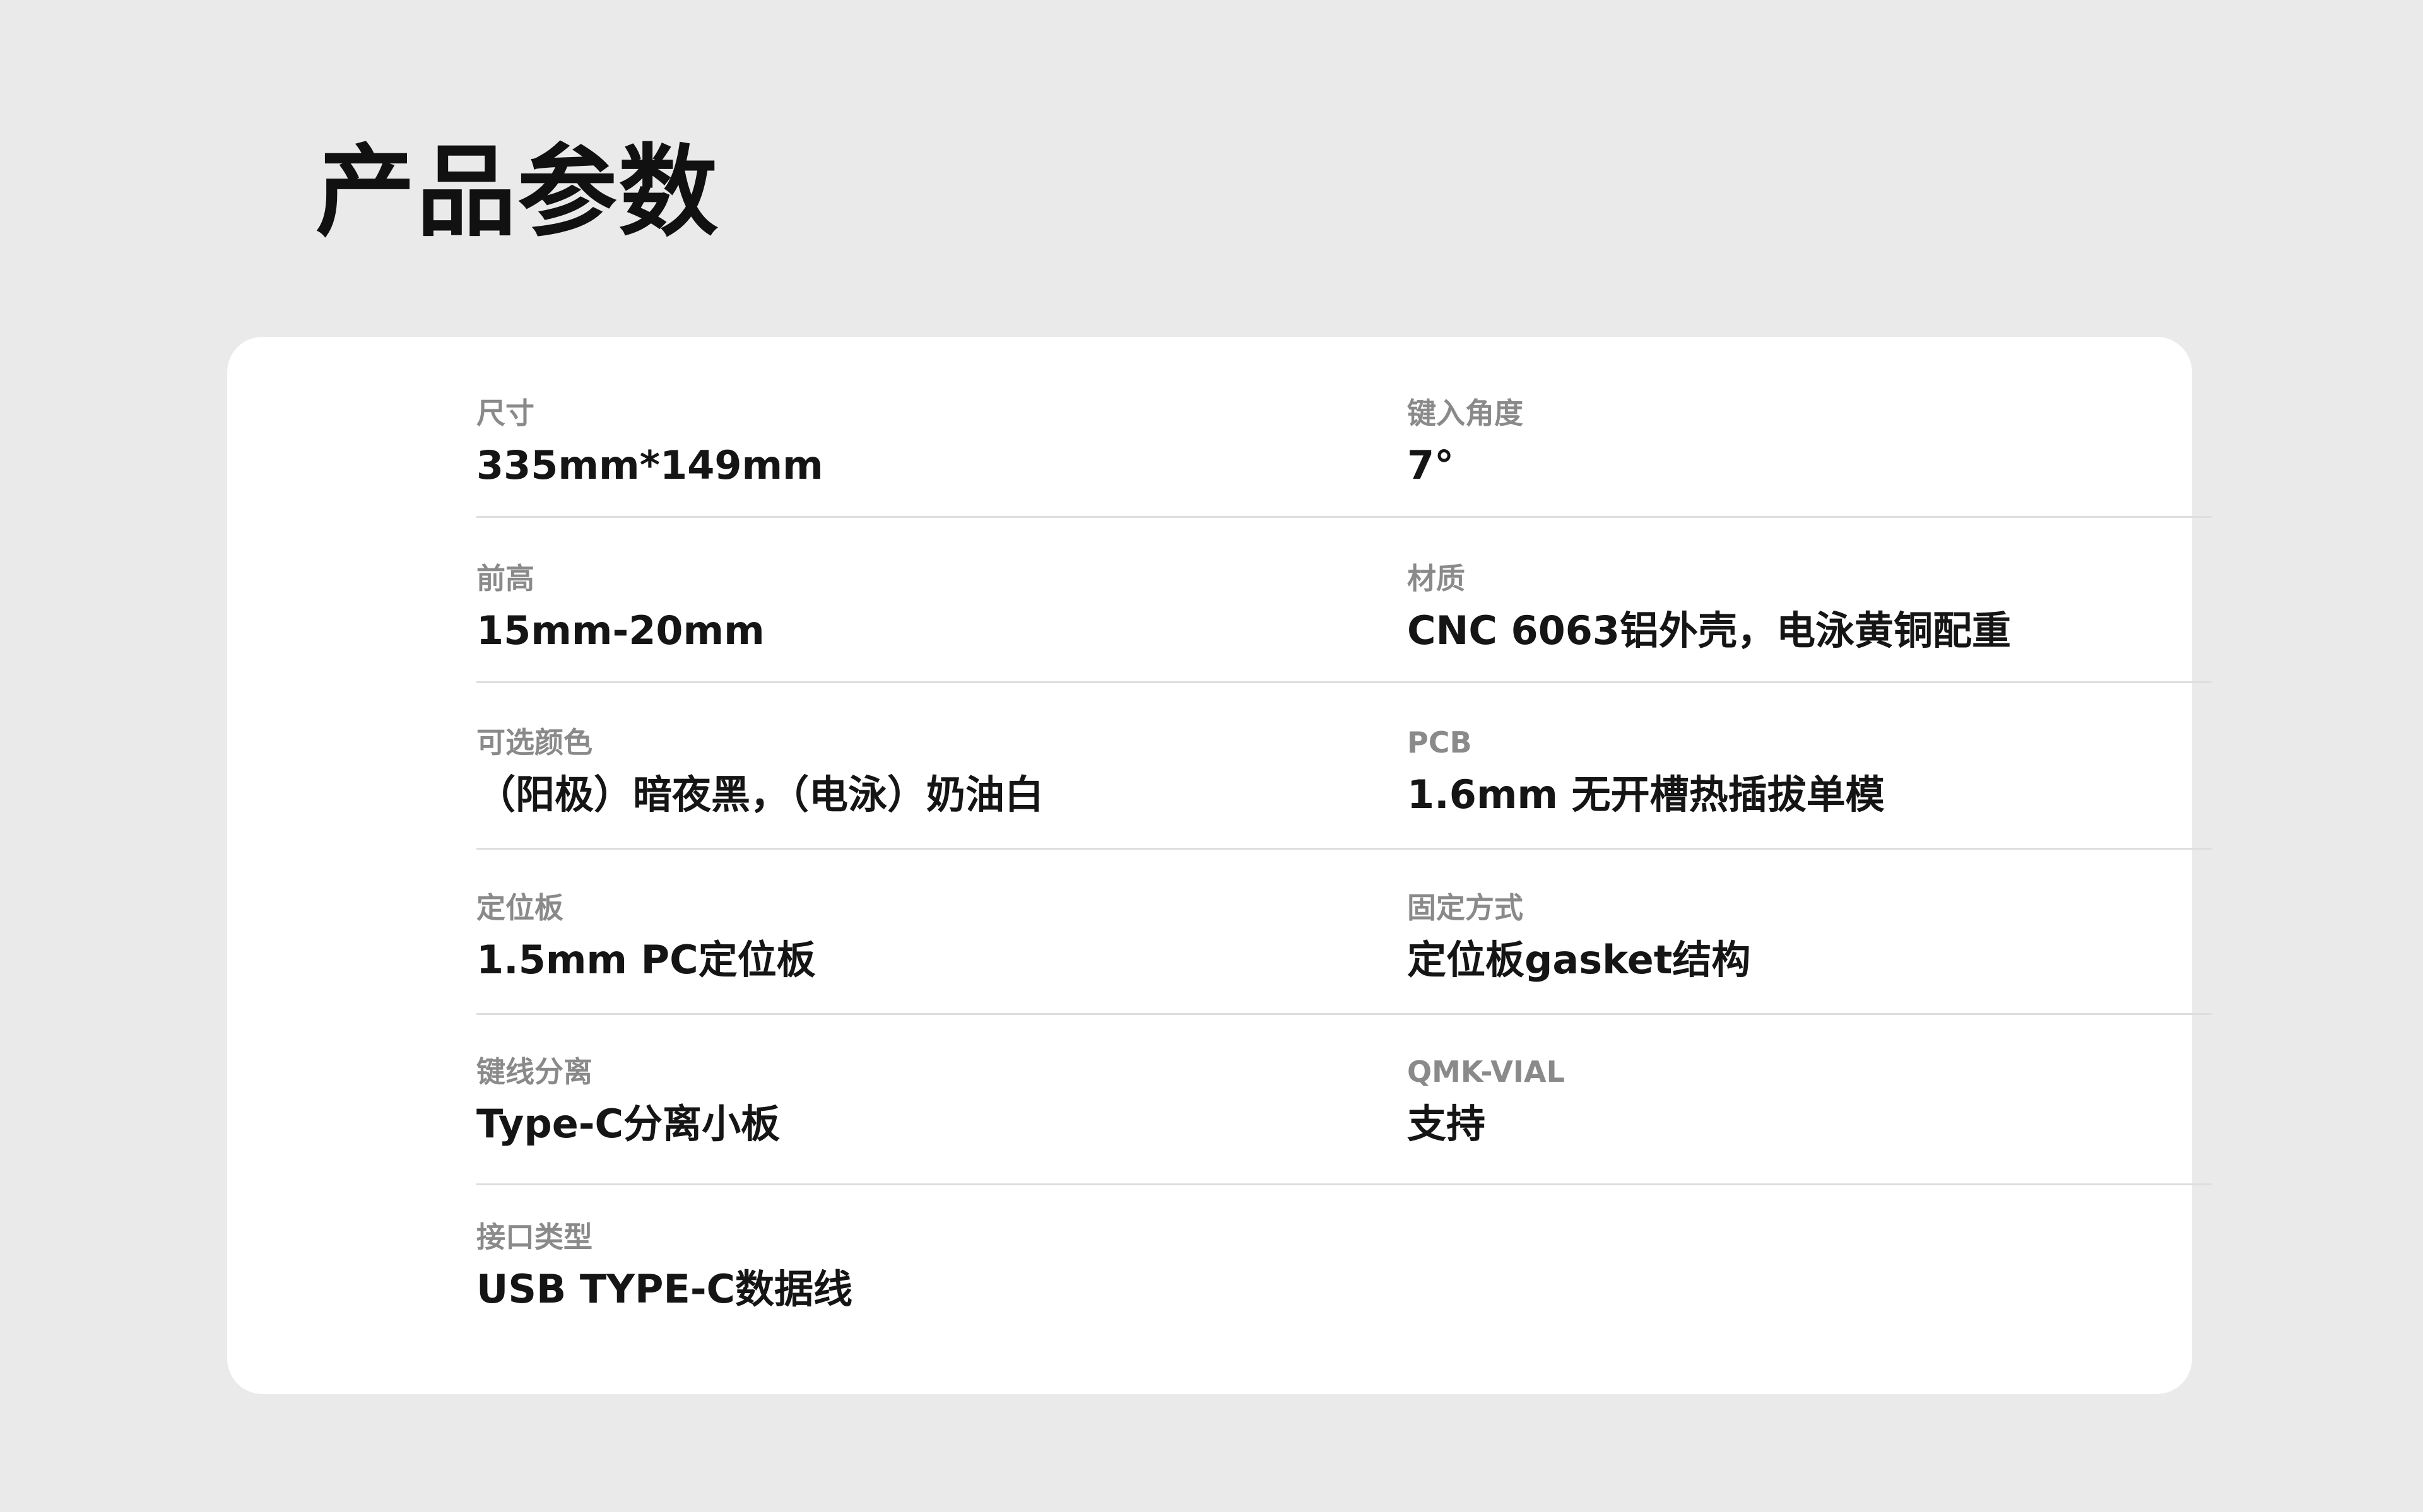 Image resolution: width=2423 pixels, height=1512 pixels. I want to click on spec-label: 键线分离, so click(534, 1072).